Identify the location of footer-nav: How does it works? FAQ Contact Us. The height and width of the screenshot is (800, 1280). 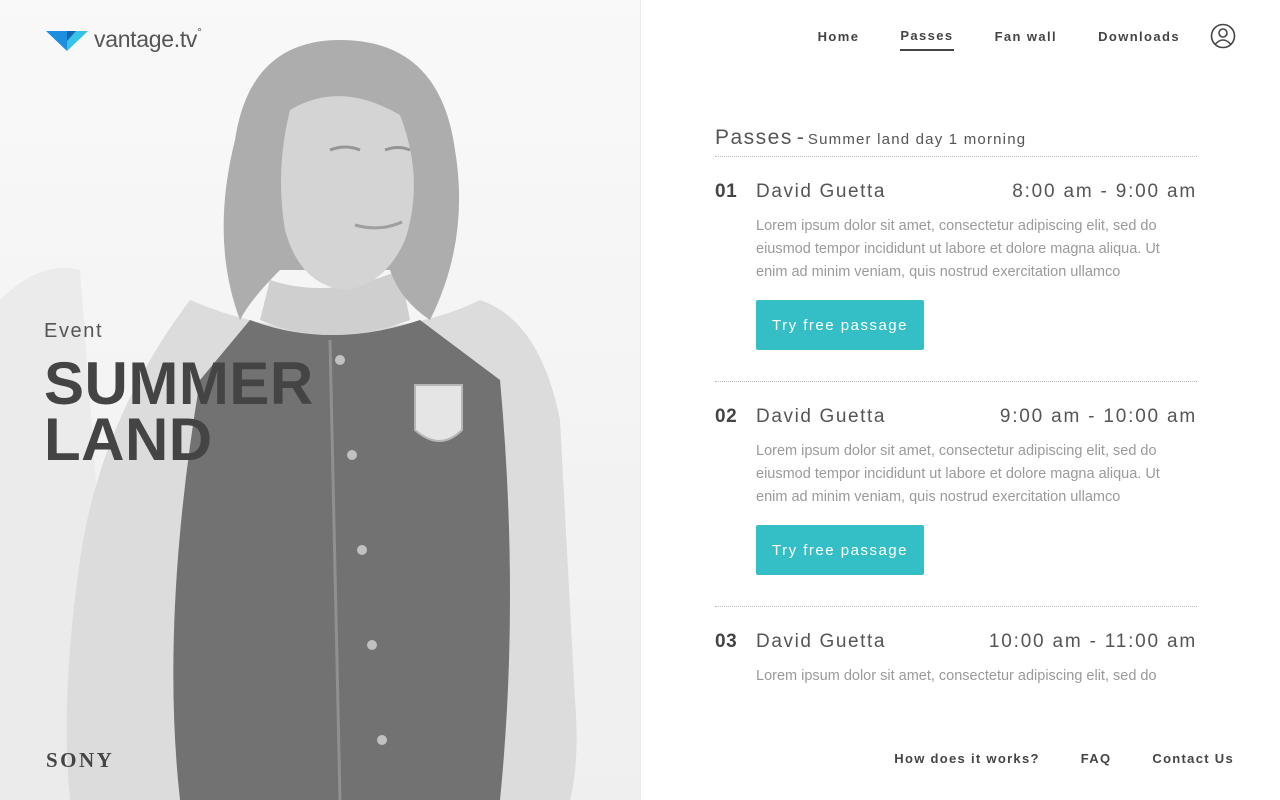
(1043, 758).